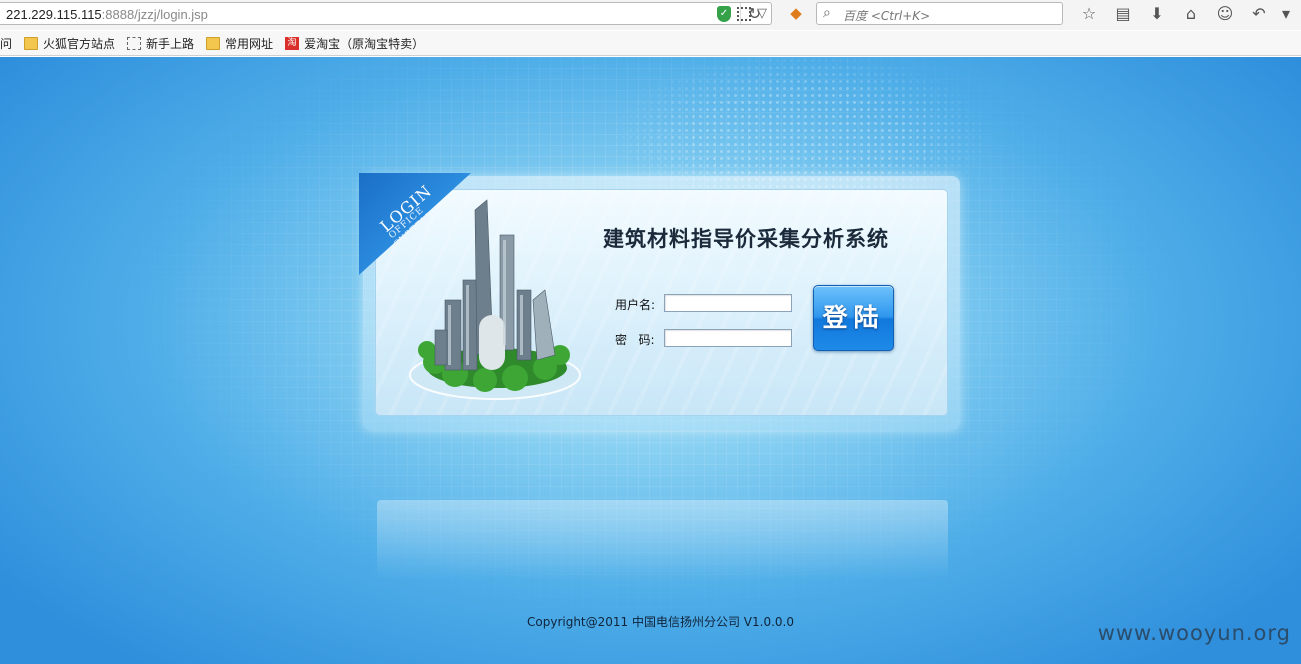 Image resolution: width=1301 pixels, height=664 pixels. Describe the element at coordinates (853, 318) in the screenshot. I see `login-button: 登陆` at that location.